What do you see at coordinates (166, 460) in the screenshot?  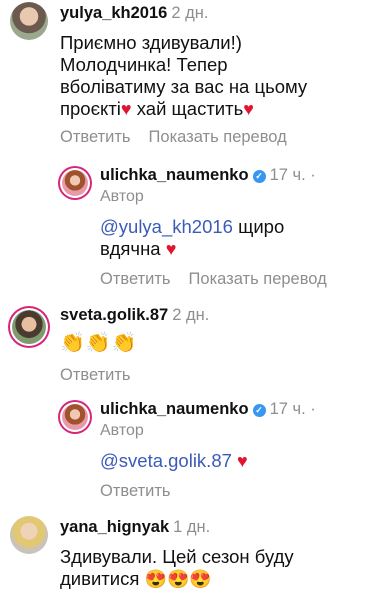 I see `mention-link: @sveta.golik.87` at bounding box center [166, 460].